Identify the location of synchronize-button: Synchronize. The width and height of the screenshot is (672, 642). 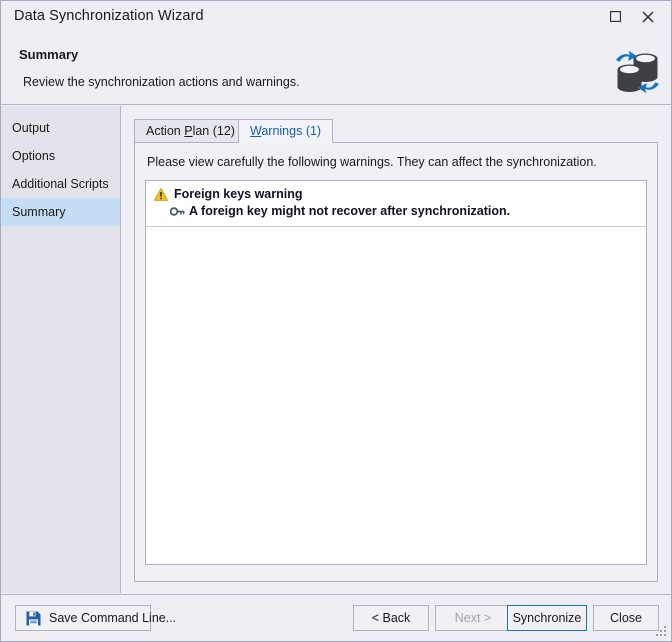
(547, 618).